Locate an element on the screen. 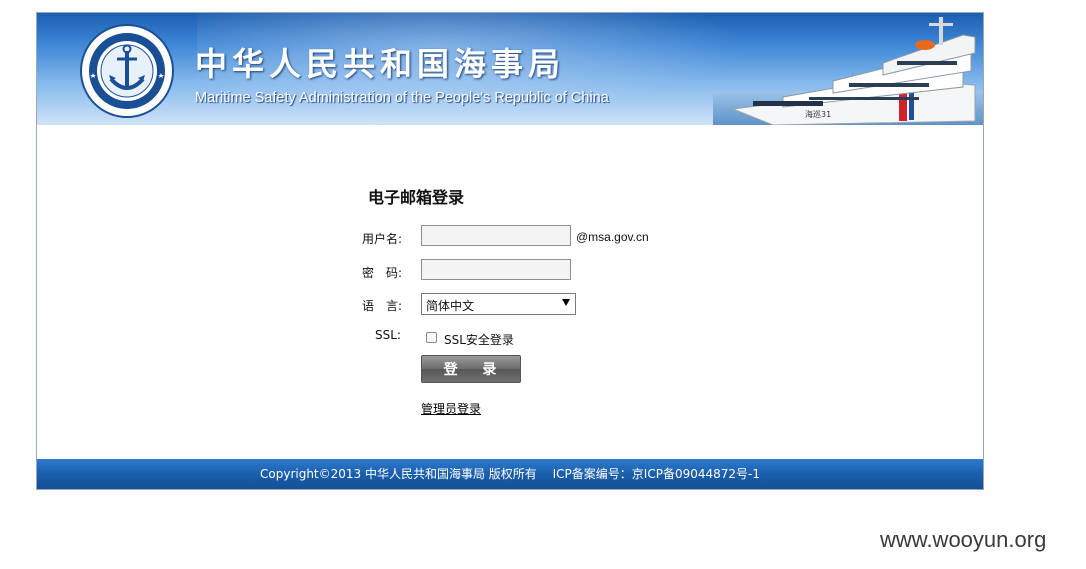  language-label: 语 言: is located at coordinates (382, 306).